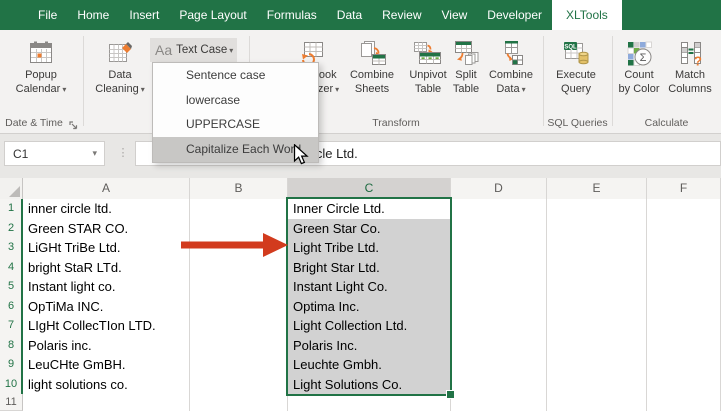 This screenshot has height=411, width=721. What do you see at coordinates (11, 287) in the screenshot?
I see `row-header-5: 5` at bounding box center [11, 287].